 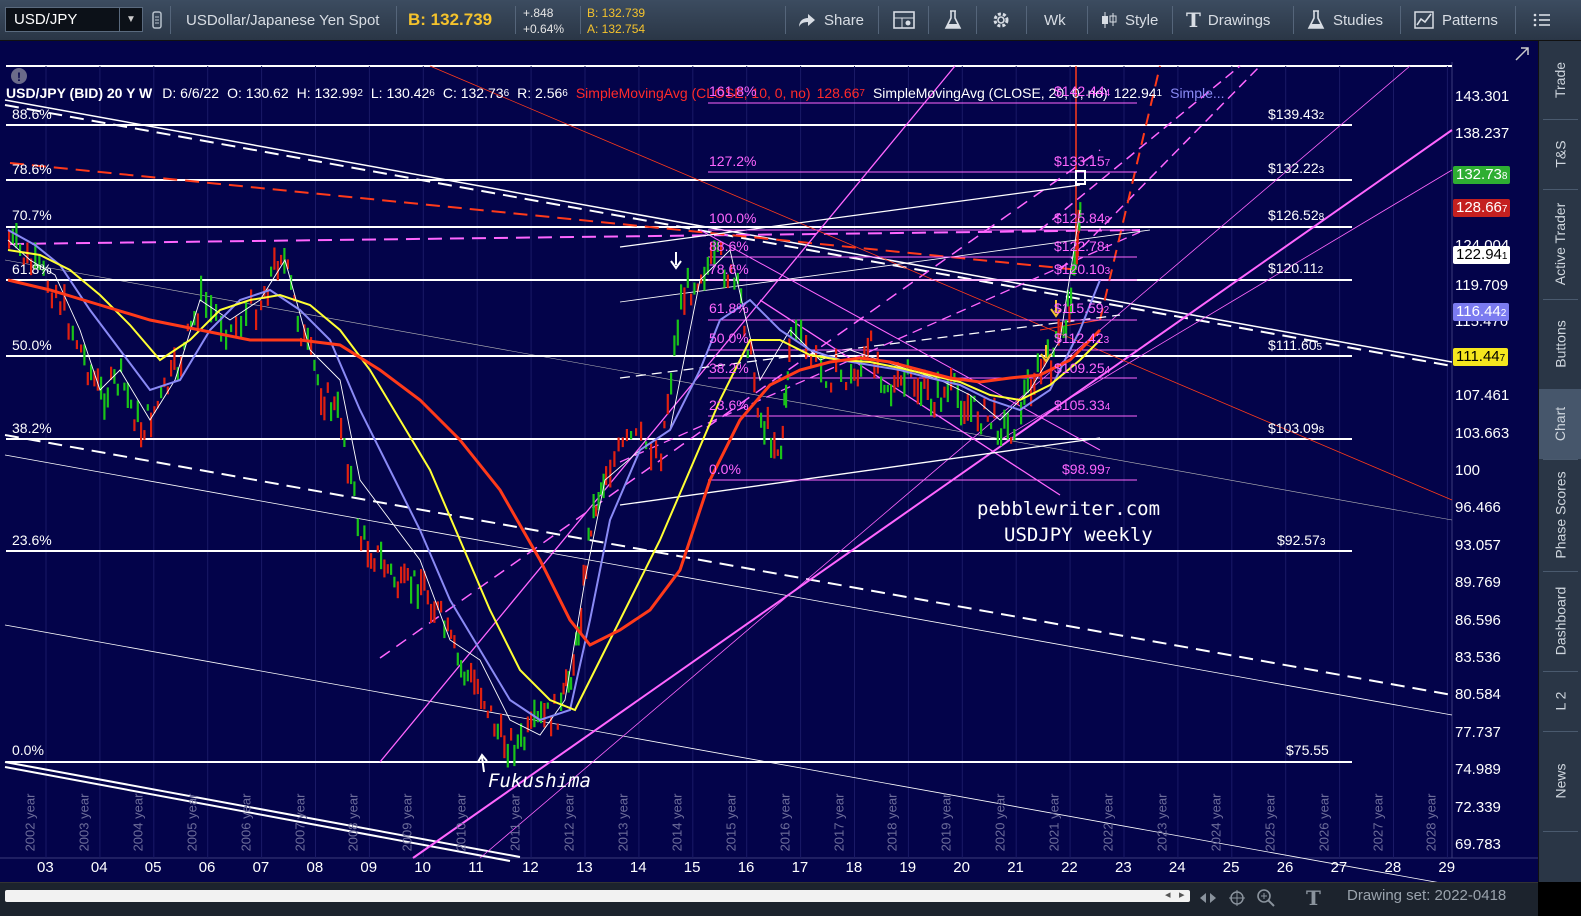 I want to click on crosshair-icon, so click(x=1237, y=898).